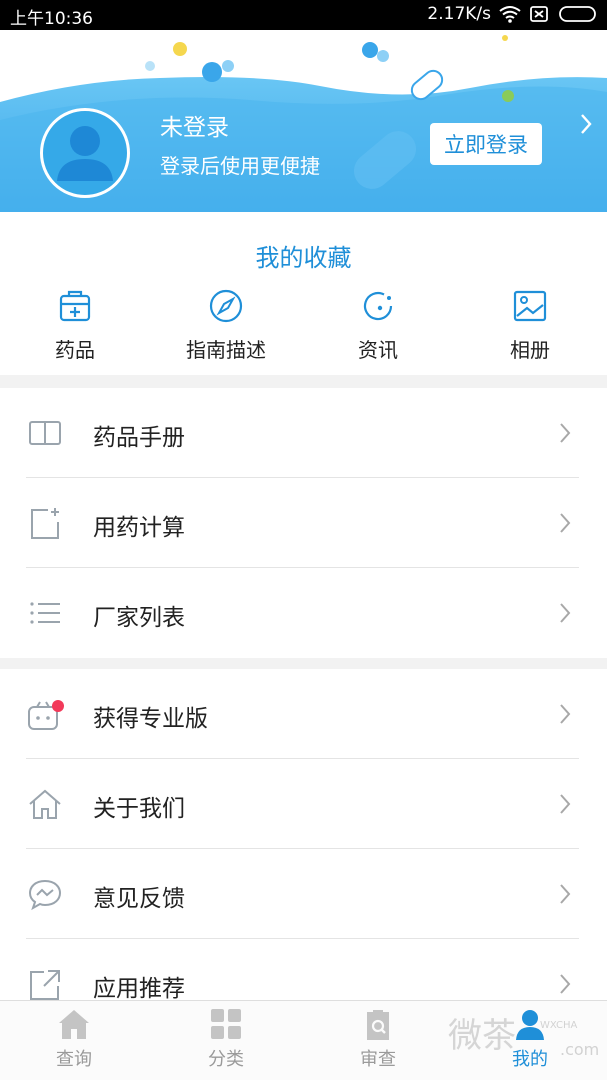 Image resolution: width=607 pixels, height=1080 pixels. What do you see at coordinates (303, 613) in the screenshot?
I see `menu-item-manufacturer-list: 厂家列表` at bounding box center [303, 613].